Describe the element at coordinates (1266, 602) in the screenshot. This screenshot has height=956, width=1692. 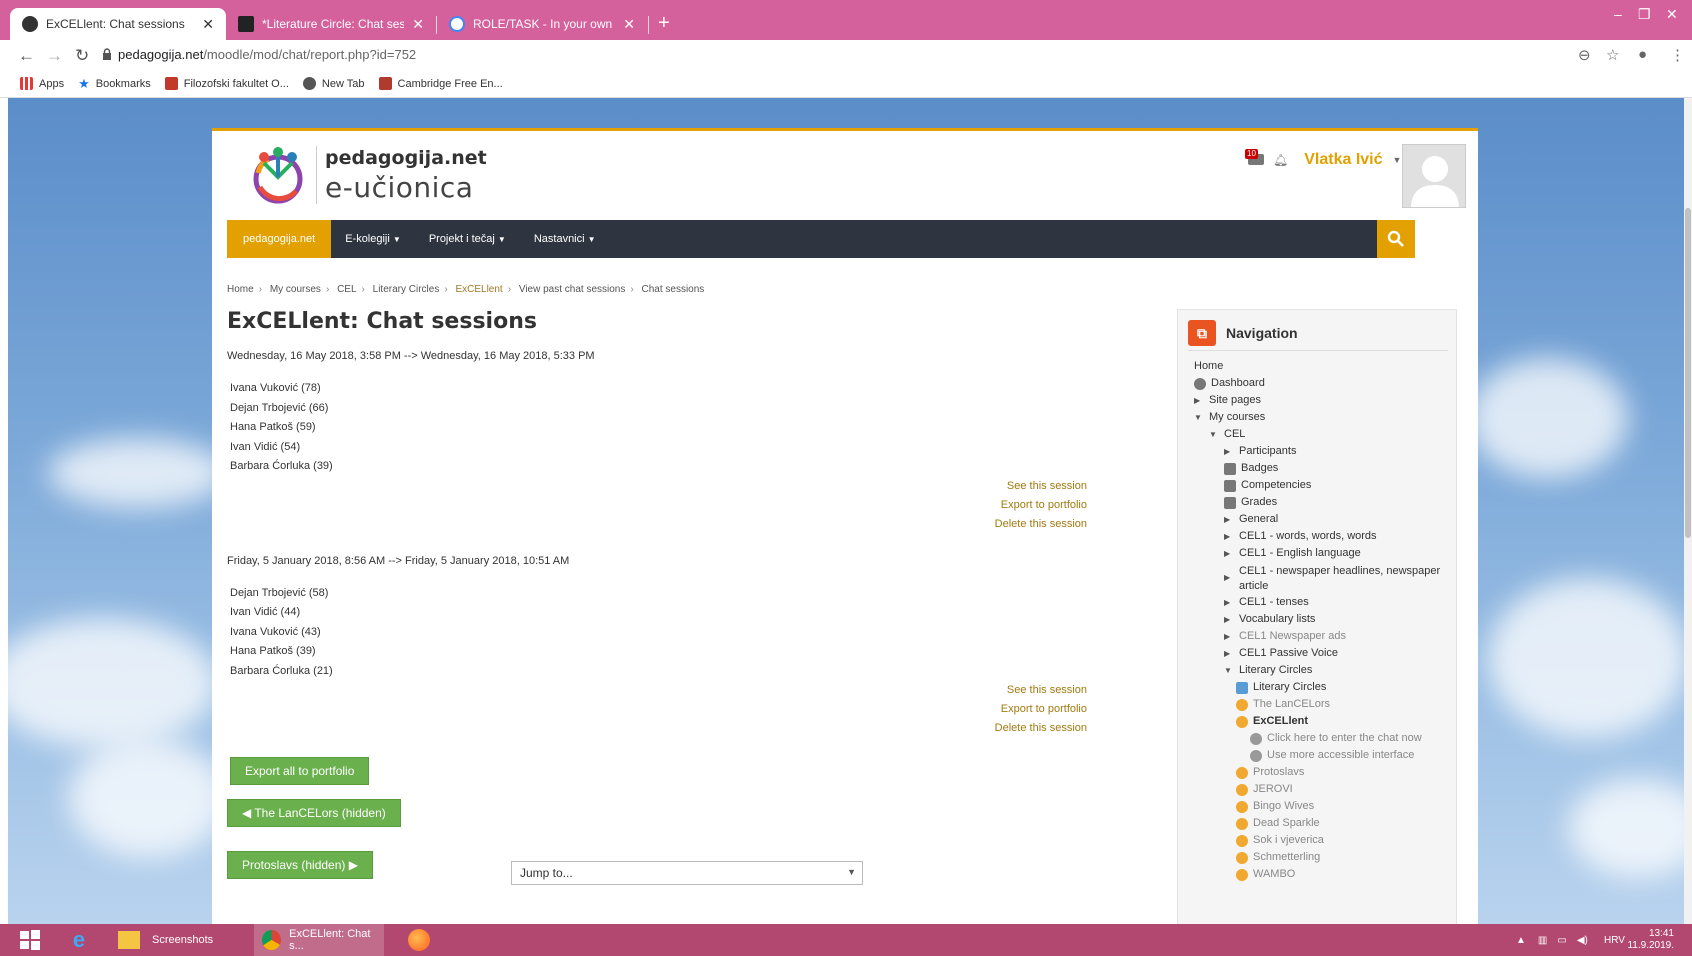
I see `nav-item-cel1-tenses: ▶ CEL1 - tenses` at that location.